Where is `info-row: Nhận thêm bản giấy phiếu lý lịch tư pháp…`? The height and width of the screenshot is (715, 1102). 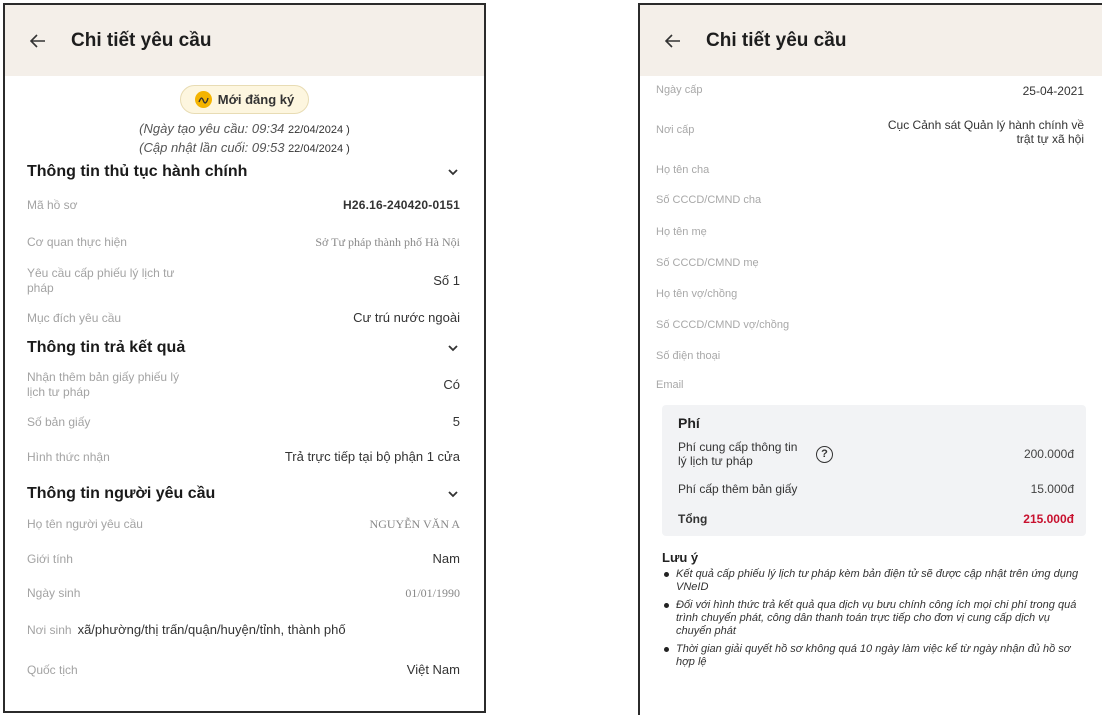
info-row: Nhận thêm bản giấy phiếu lý lịch tư pháp… is located at coordinates (244, 385).